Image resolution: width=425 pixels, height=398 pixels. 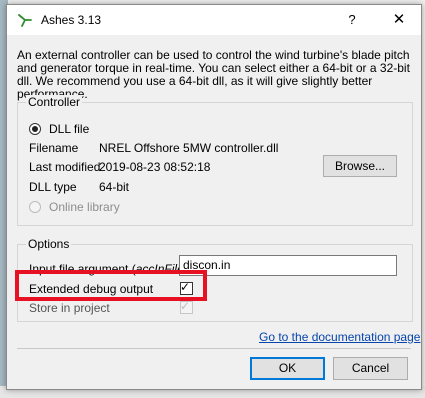 What do you see at coordinates (214, 20) in the screenshot?
I see `title-bar: Ashes 3.13 ? ✕` at bounding box center [214, 20].